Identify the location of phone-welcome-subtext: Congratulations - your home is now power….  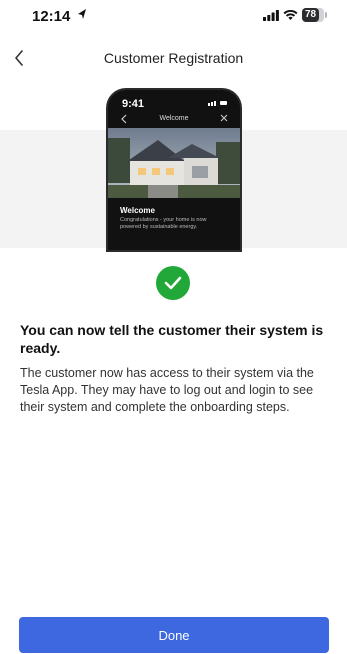
(163, 223).